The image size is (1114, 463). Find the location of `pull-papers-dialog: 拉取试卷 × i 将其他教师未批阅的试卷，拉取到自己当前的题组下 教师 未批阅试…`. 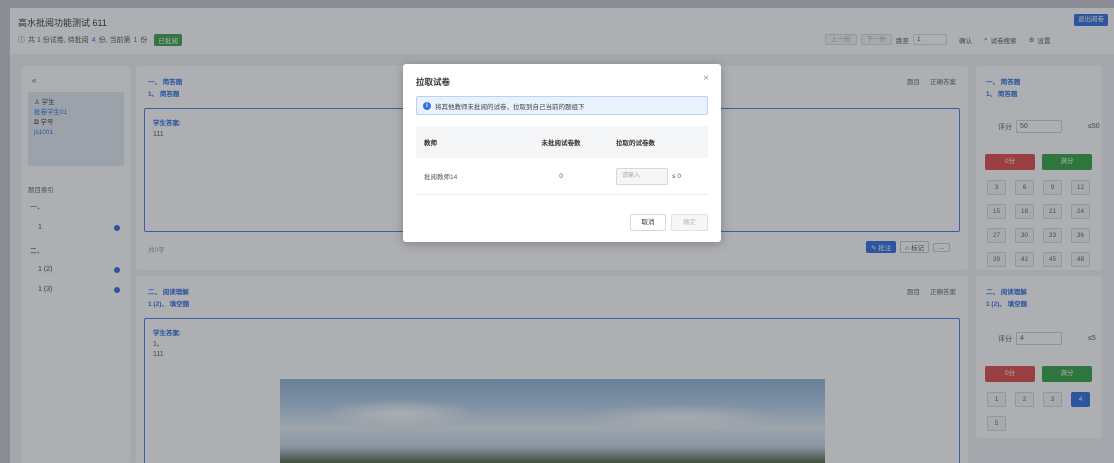

pull-papers-dialog: 拉取试卷 × i 将其他教师未批阅的试卷，拉取到自己当前的题组下 教师 未批阅试… is located at coordinates (562, 153).